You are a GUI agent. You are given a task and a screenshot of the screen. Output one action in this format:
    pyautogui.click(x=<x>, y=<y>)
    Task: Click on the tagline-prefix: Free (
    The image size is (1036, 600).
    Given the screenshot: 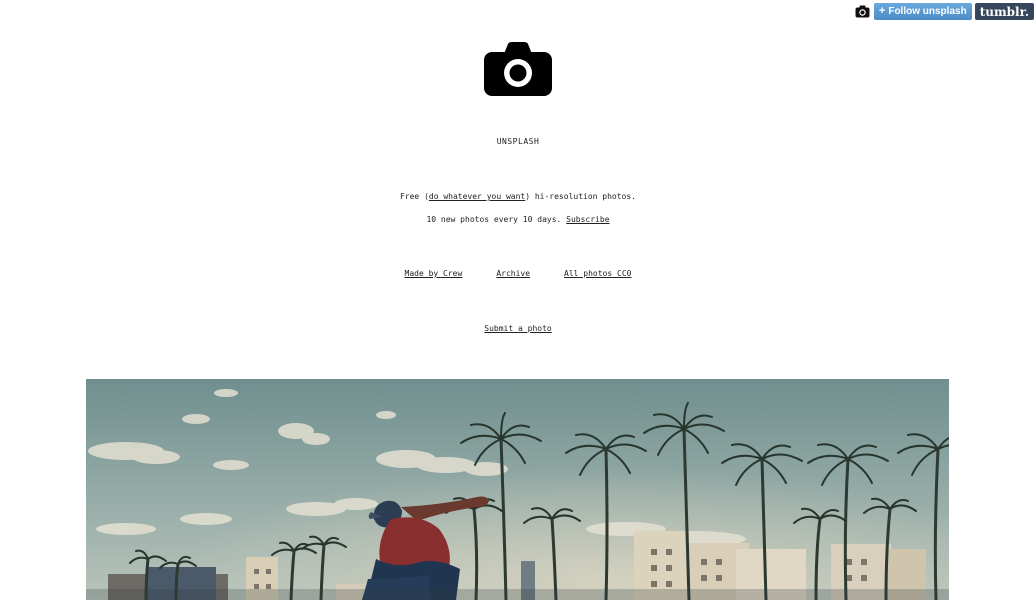 What is the action you would take?
    pyautogui.click(x=414, y=196)
    